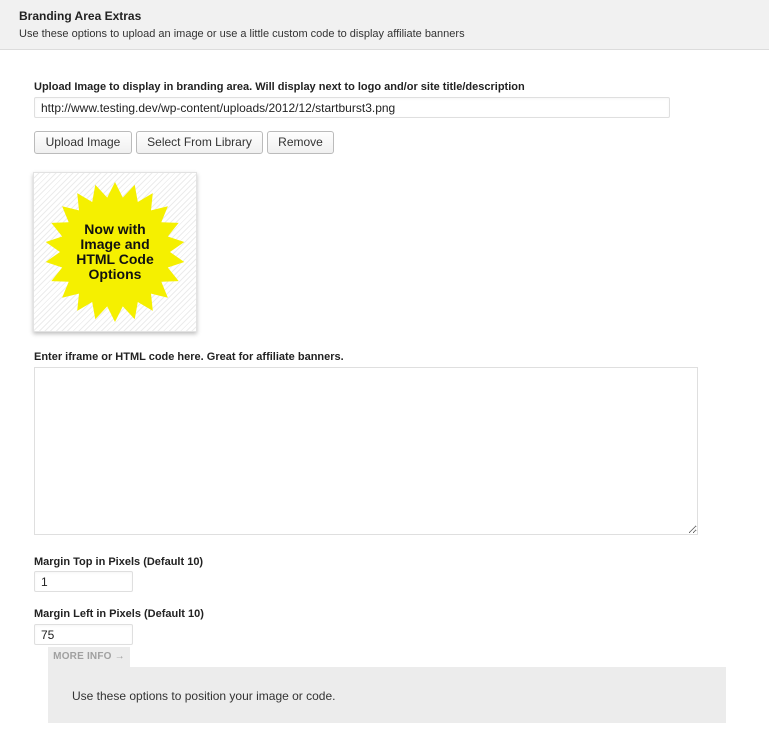 This screenshot has width=769, height=736. What do you see at coordinates (83, 142) in the screenshot?
I see `upload-image-button: Upload Image` at bounding box center [83, 142].